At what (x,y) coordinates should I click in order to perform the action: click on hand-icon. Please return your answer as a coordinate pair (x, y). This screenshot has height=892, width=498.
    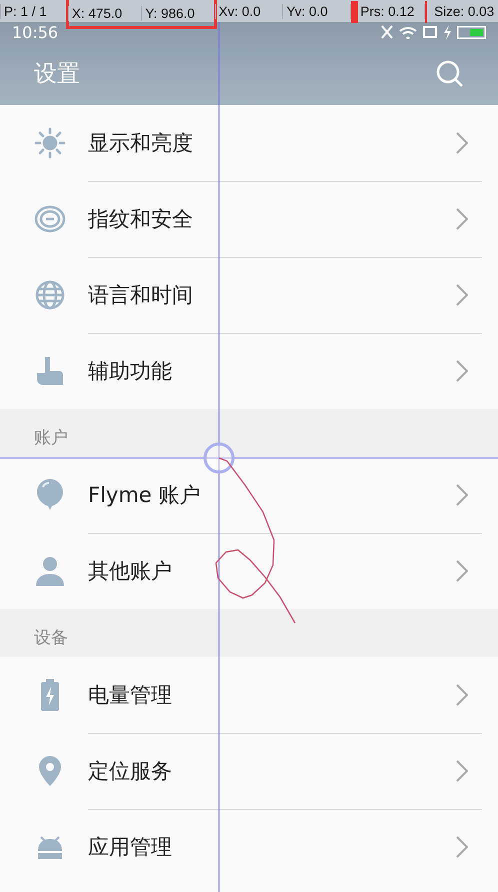
    Looking at the image, I should click on (50, 371).